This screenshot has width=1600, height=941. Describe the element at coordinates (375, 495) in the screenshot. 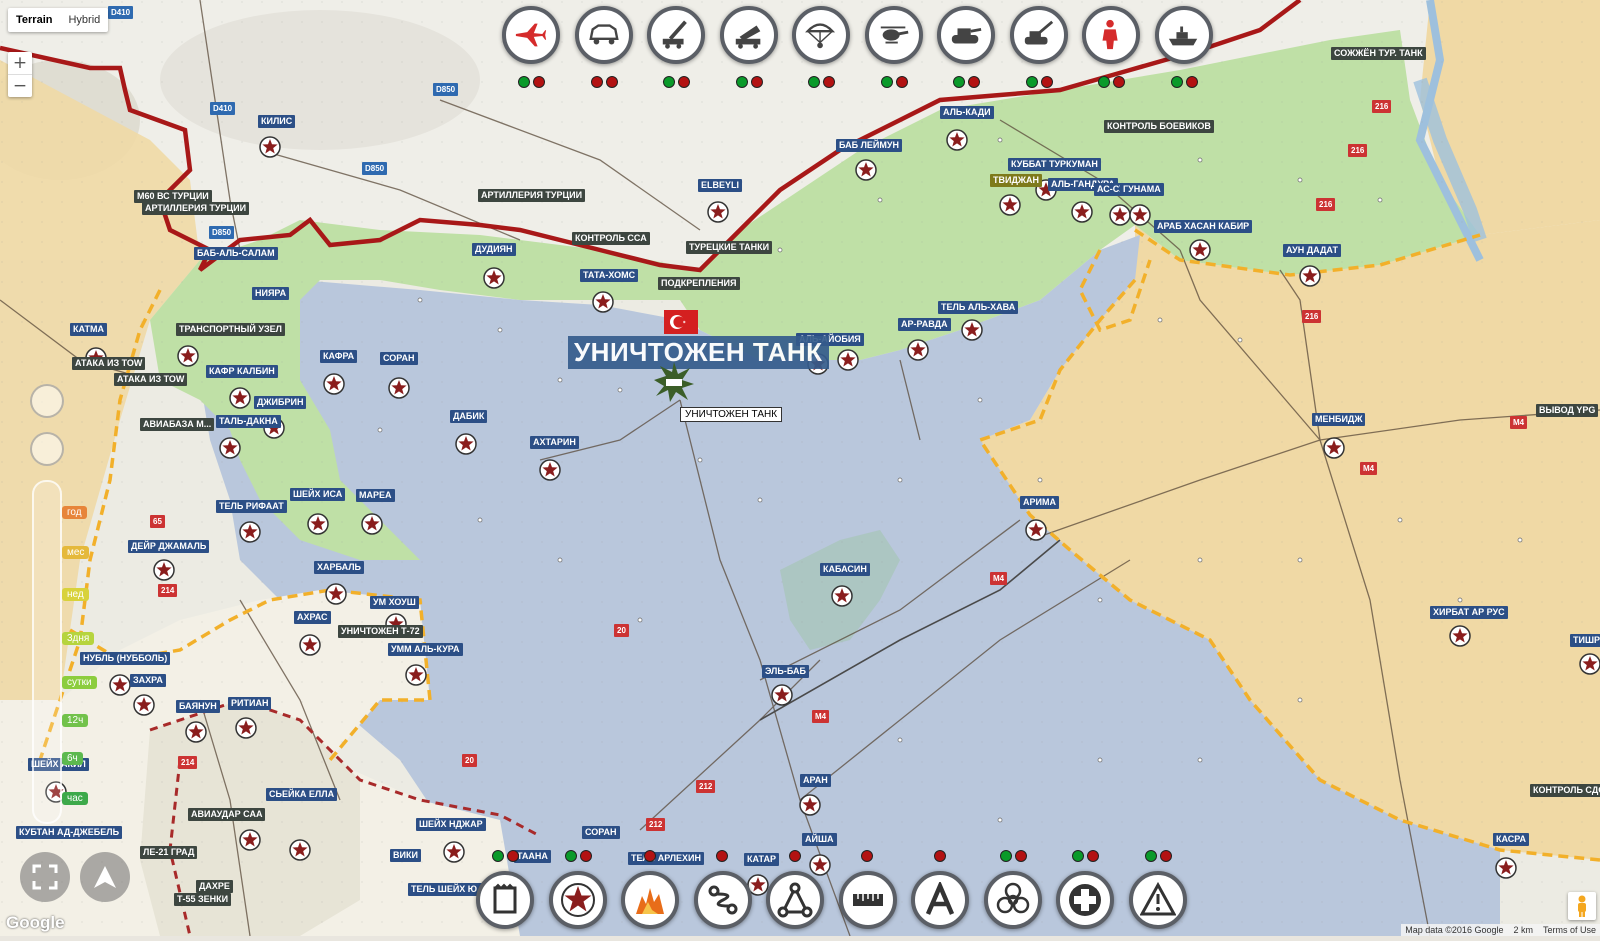

I see `place-label: МАРЕА` at that location.